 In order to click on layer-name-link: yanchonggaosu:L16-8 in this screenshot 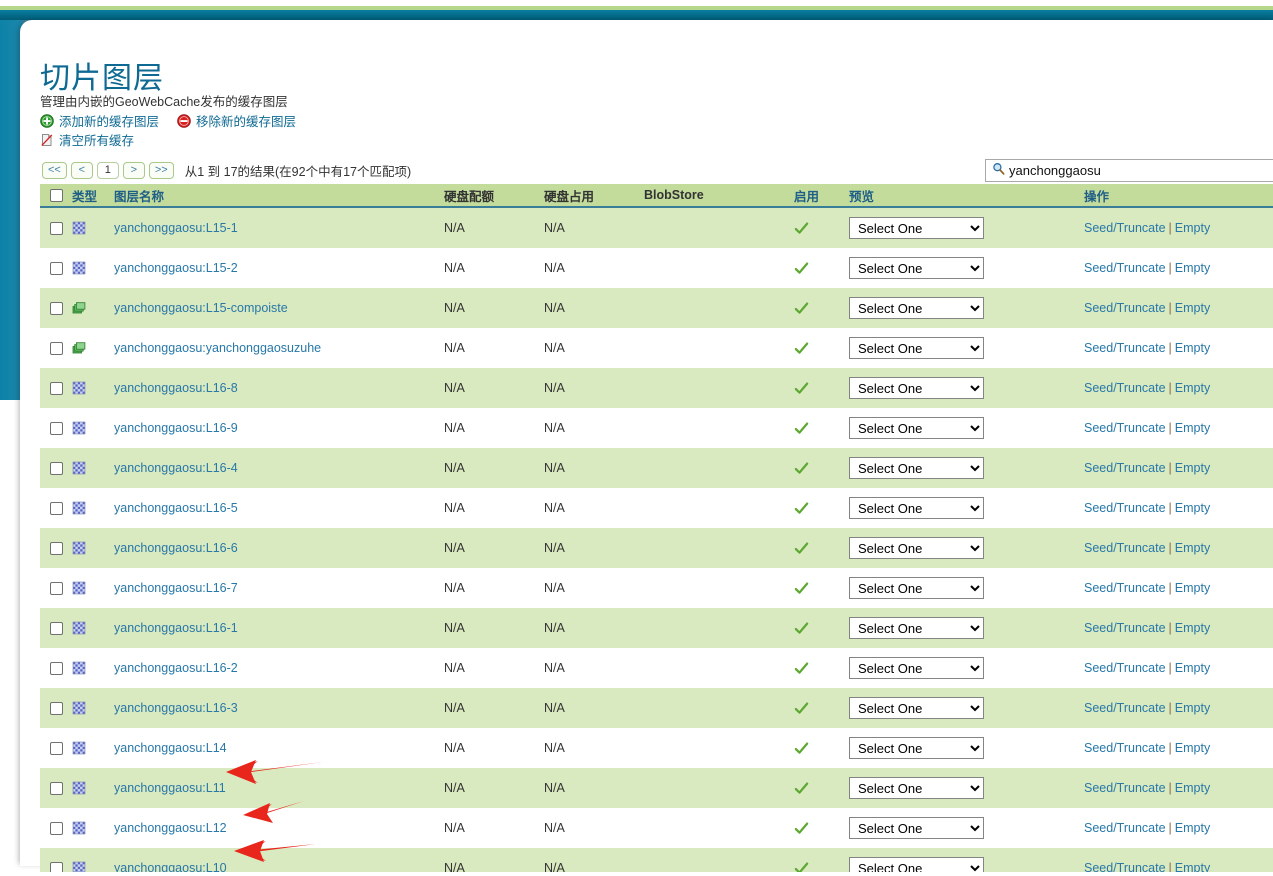, I will do `click(176, 388)`.